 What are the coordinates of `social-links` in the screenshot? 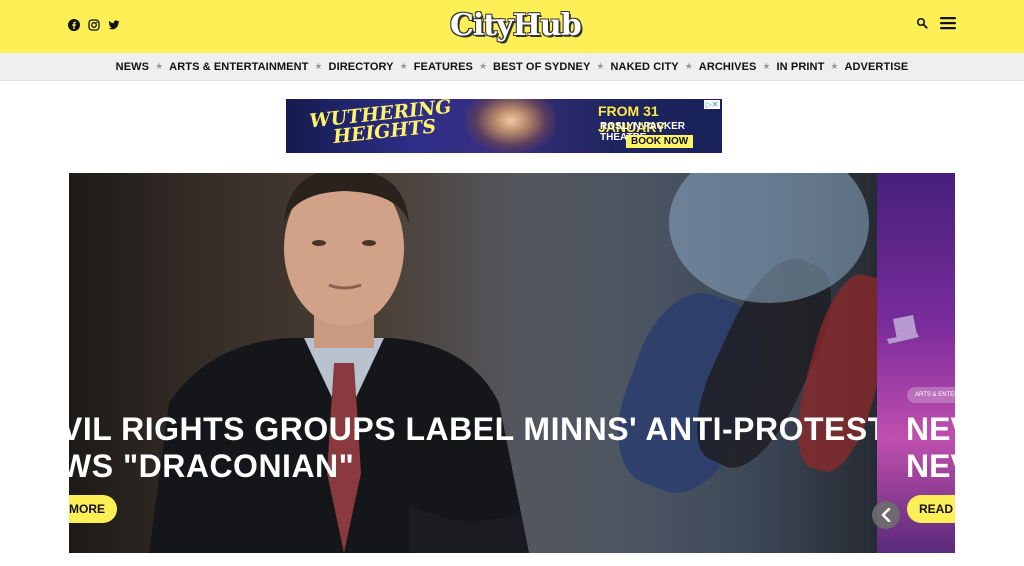 It's located at (94, 25).